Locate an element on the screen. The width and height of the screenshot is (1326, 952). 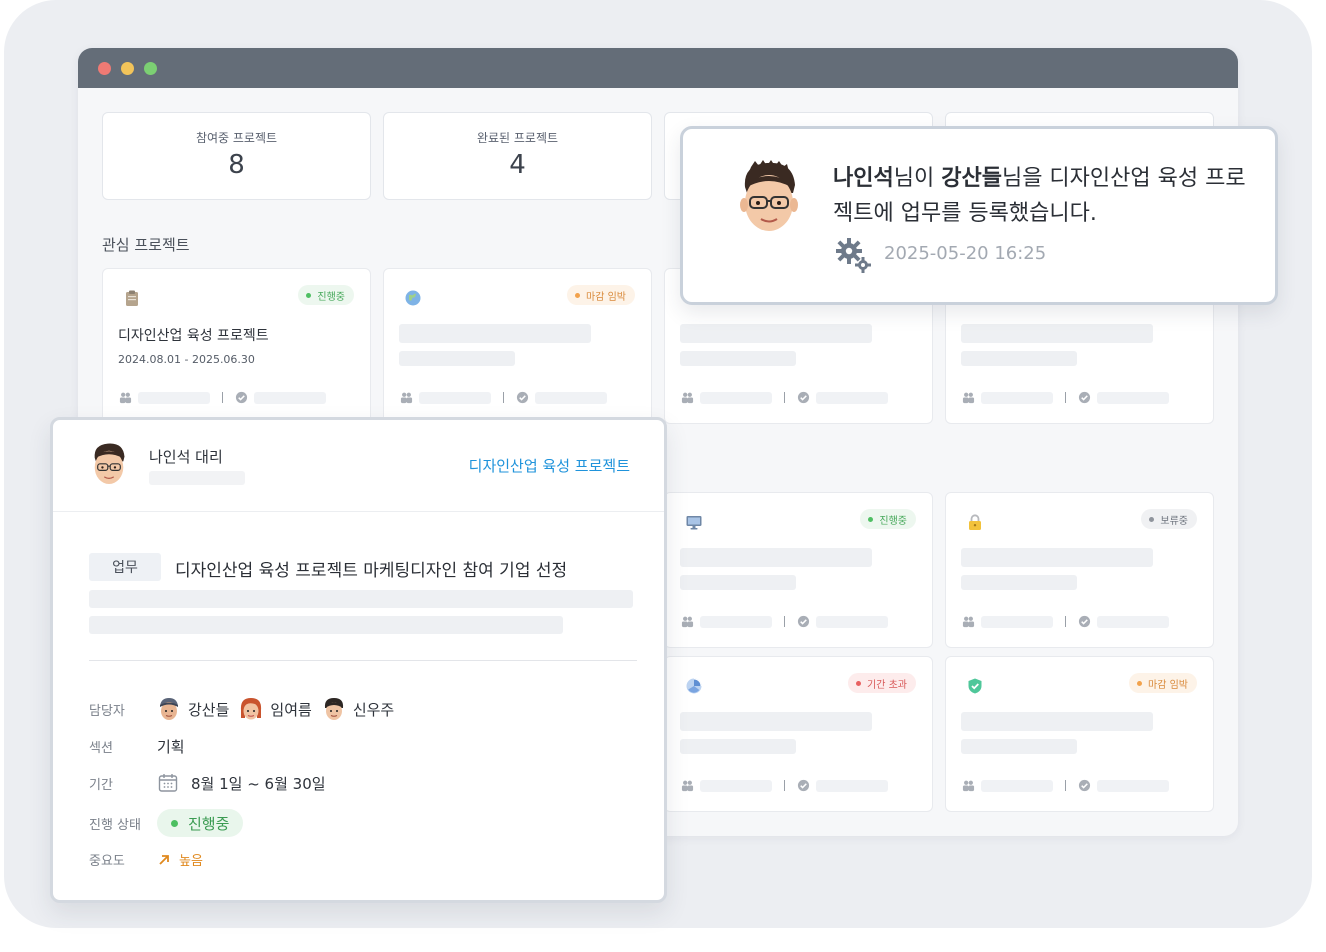
task-type-tag: 업무 is located at coordinates (125, 567).